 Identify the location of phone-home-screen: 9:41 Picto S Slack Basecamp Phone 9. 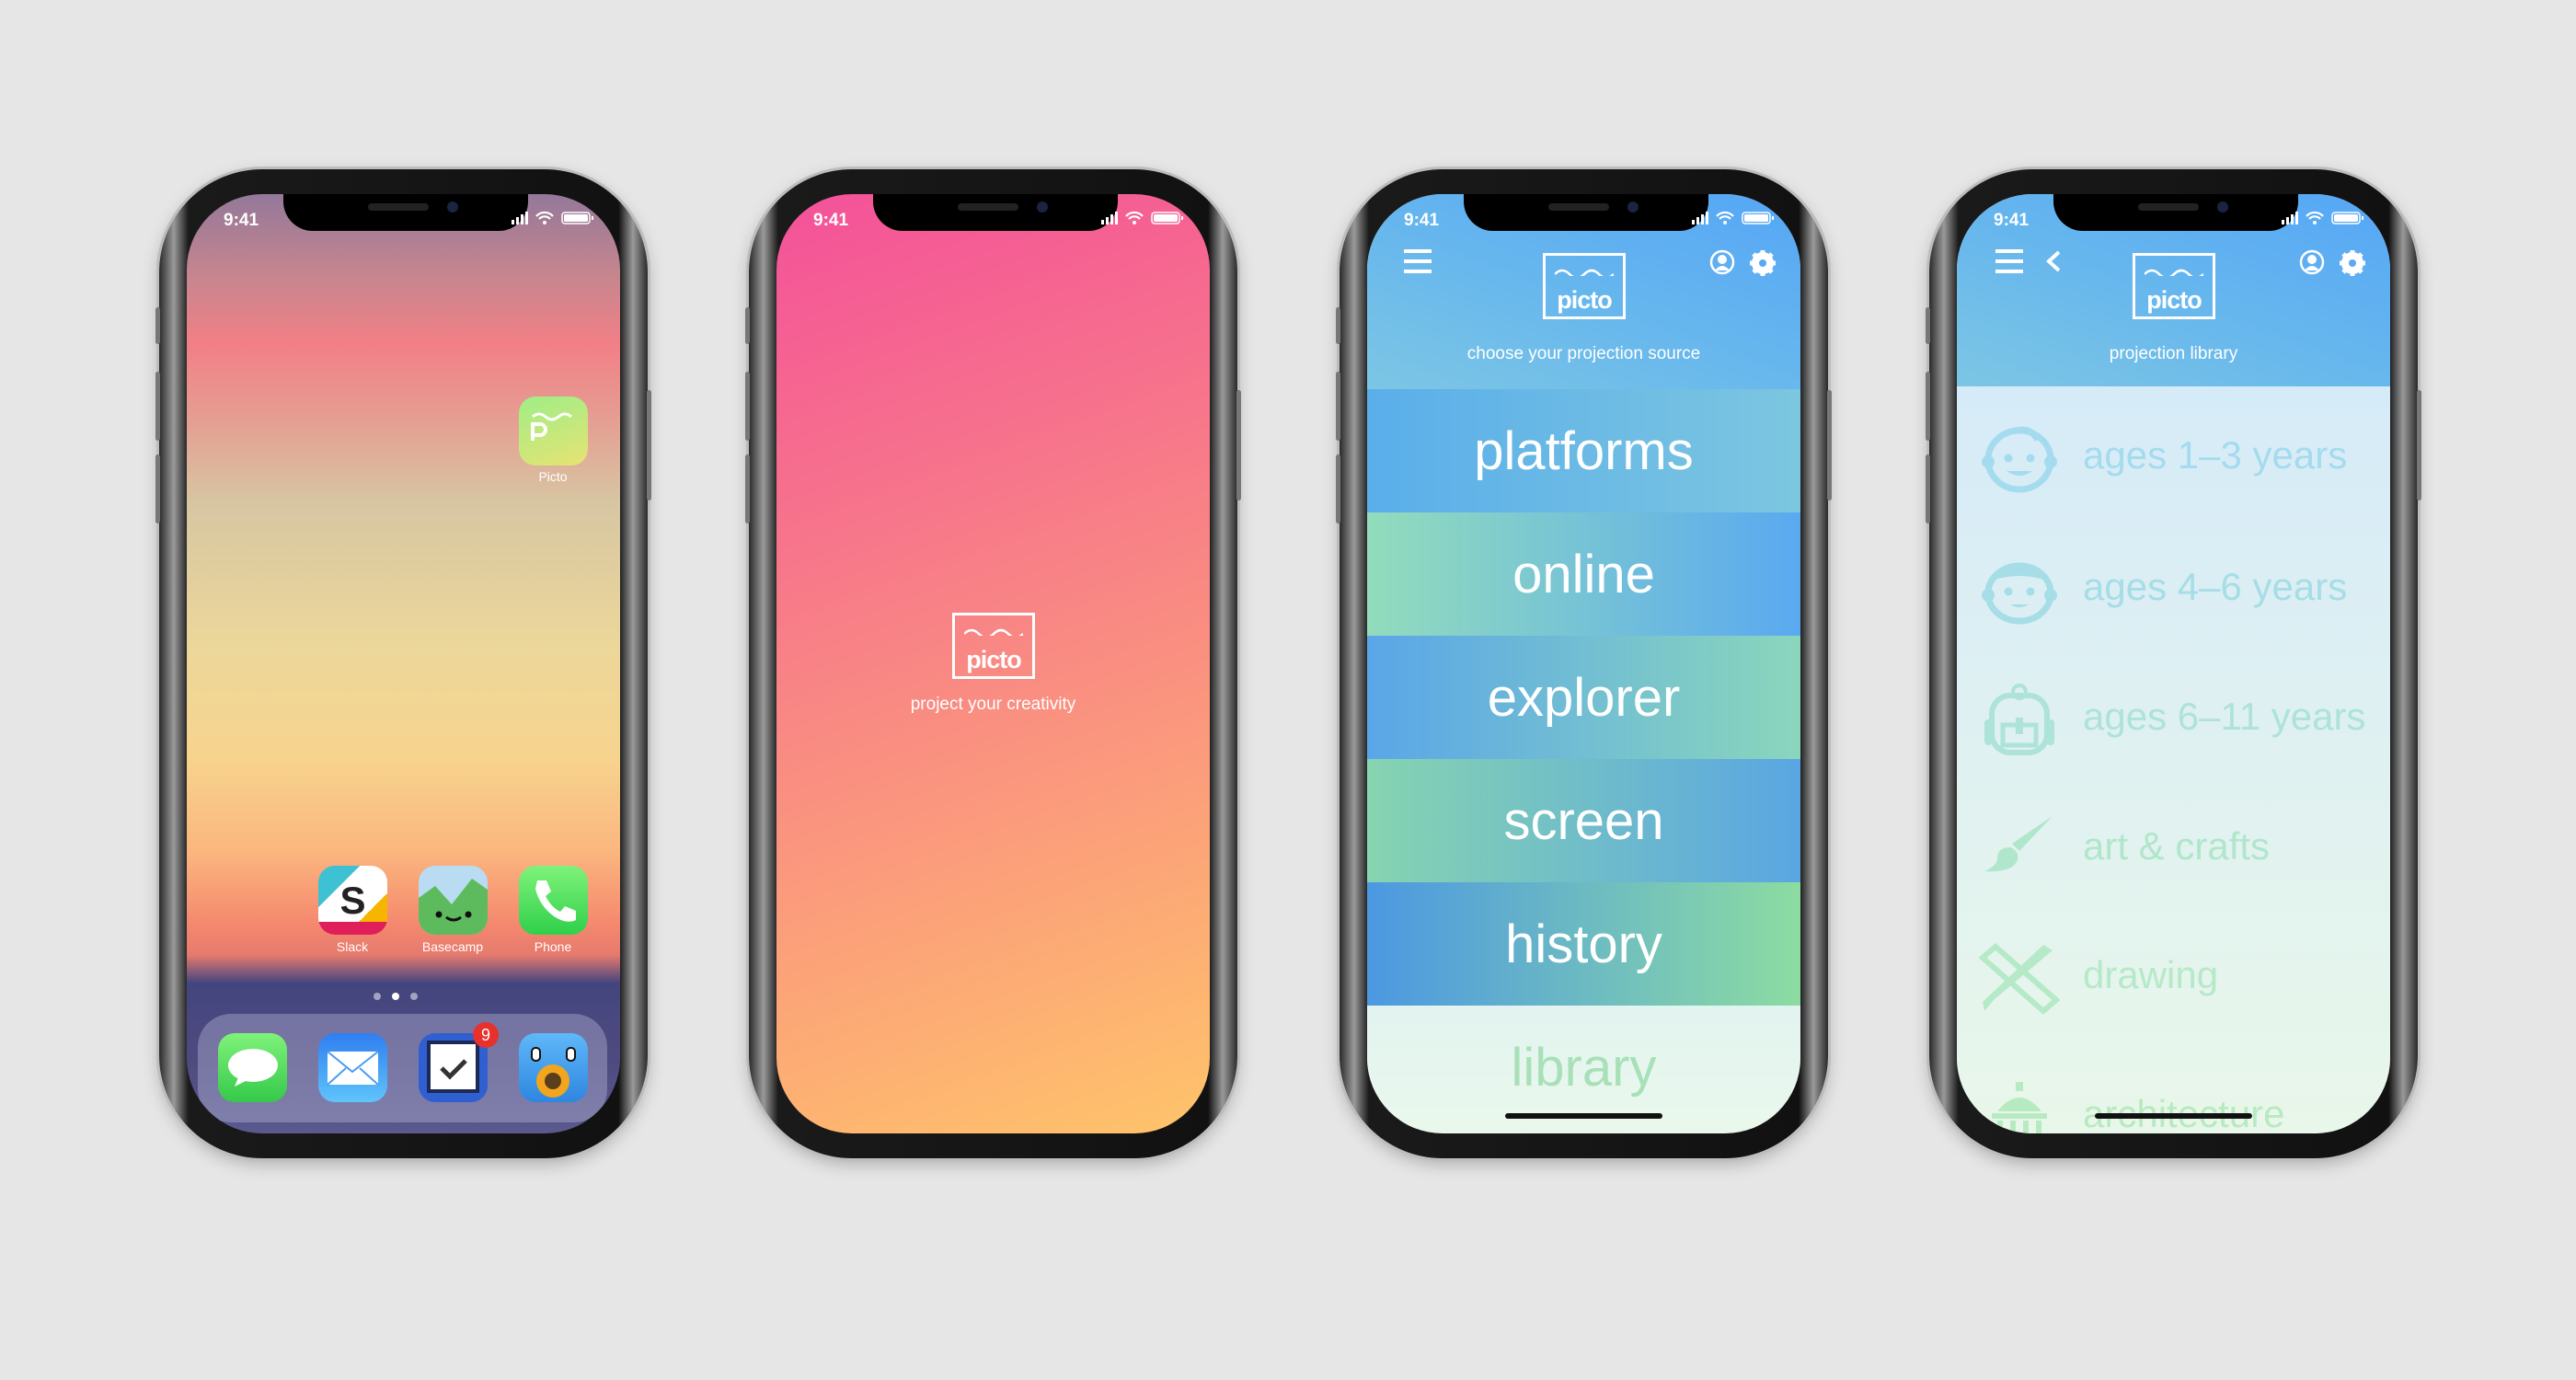
(403, 663).